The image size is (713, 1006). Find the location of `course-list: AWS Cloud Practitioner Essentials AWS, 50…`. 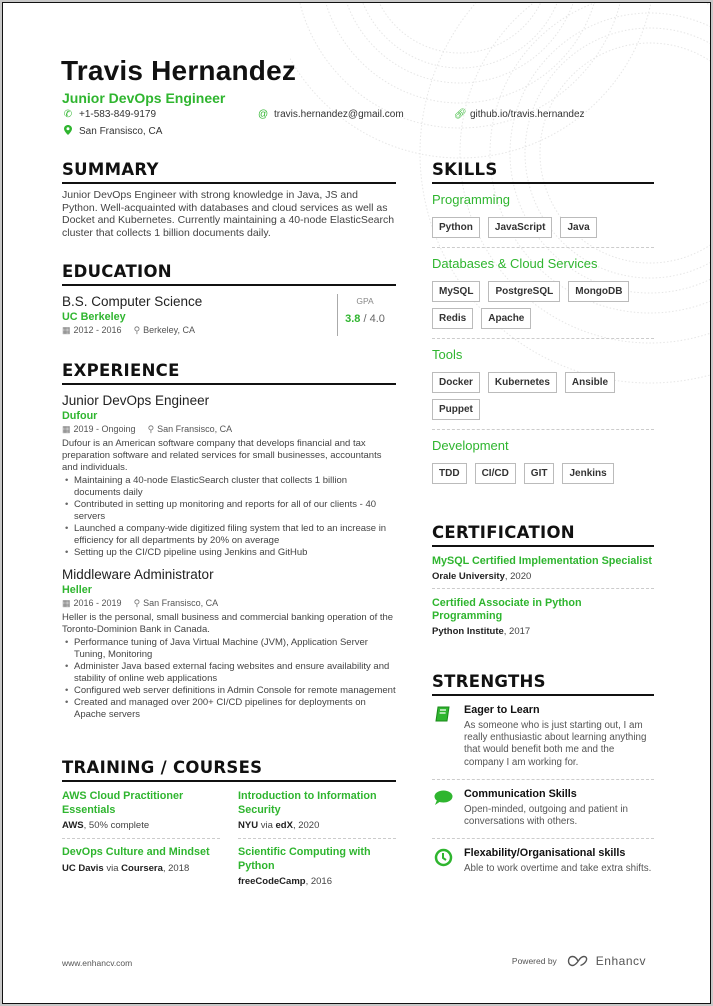

course-list: AWS Cloud Practitioner Essentials AWS, 50… is located at coordinates (229, 842).